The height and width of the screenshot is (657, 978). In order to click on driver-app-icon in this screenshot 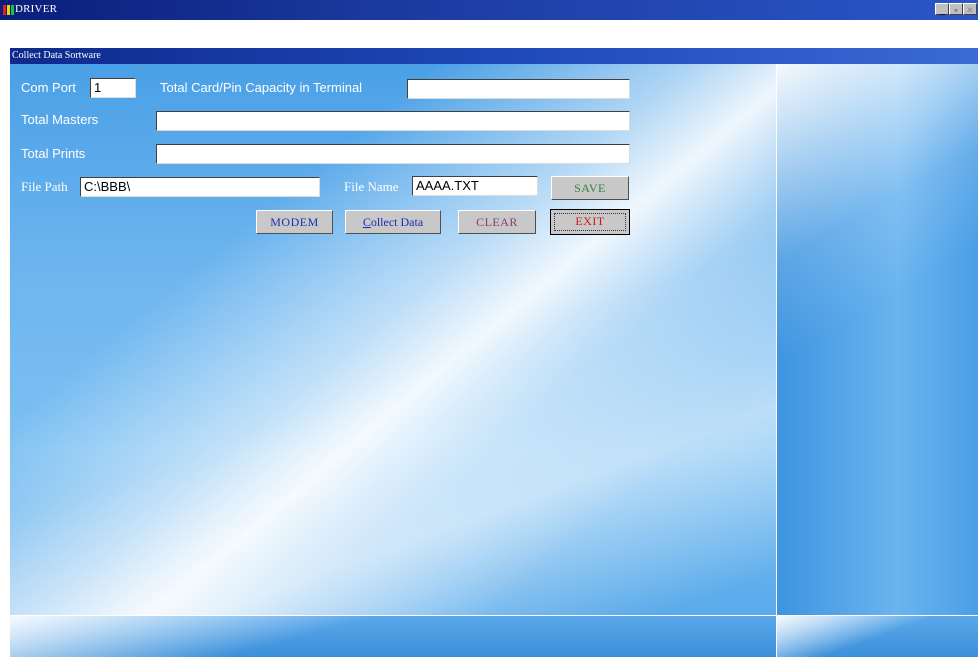, I will do `click(9, 10)`.